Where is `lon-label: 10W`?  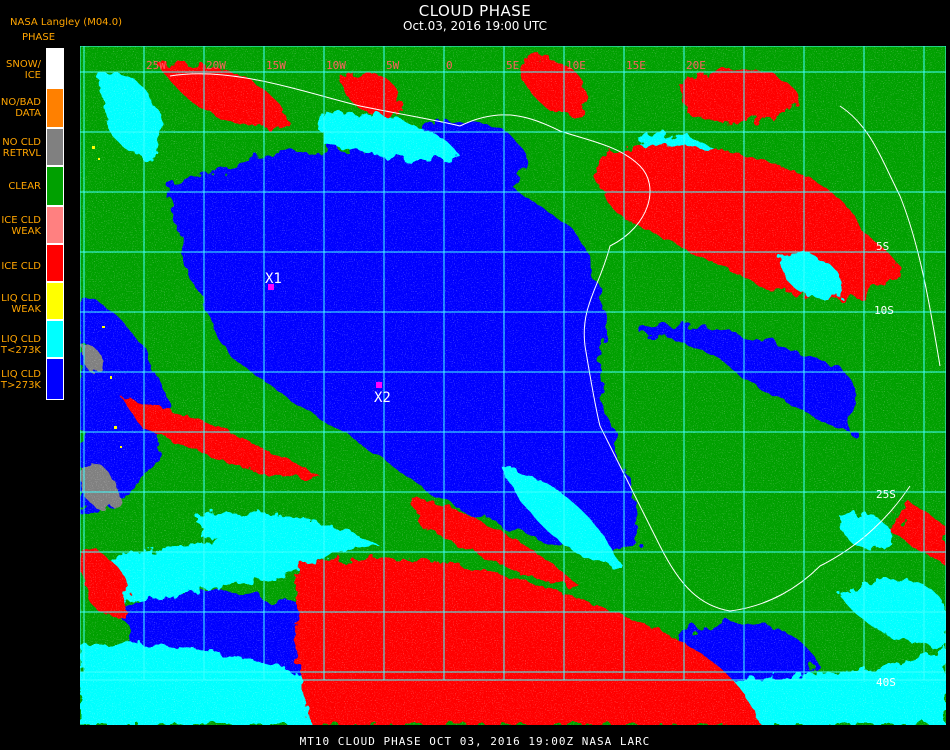 lon-label: 10W is located at coordinates (336, 65).